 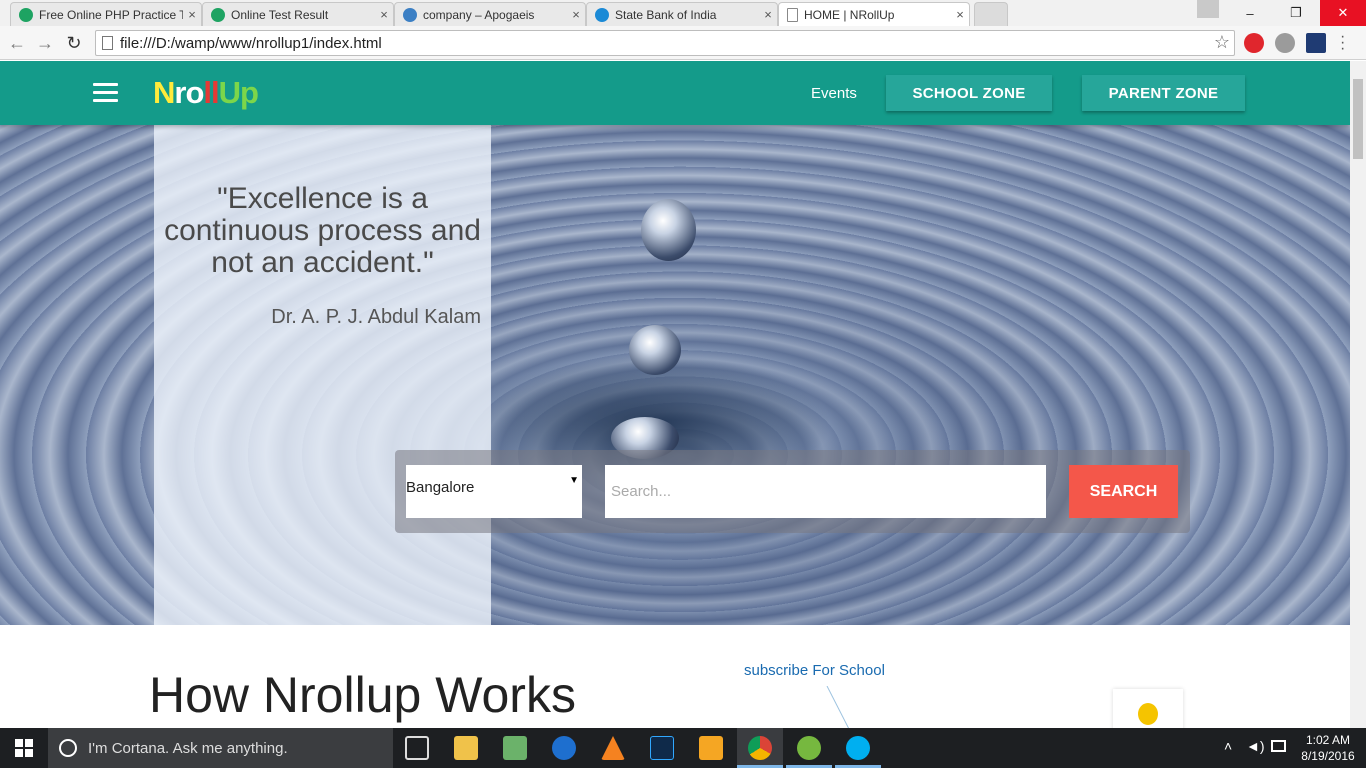 What do you see at coordinates (68, 748) in the screenshot?
I see `cortana-icon` at bounding box center [68, 748].